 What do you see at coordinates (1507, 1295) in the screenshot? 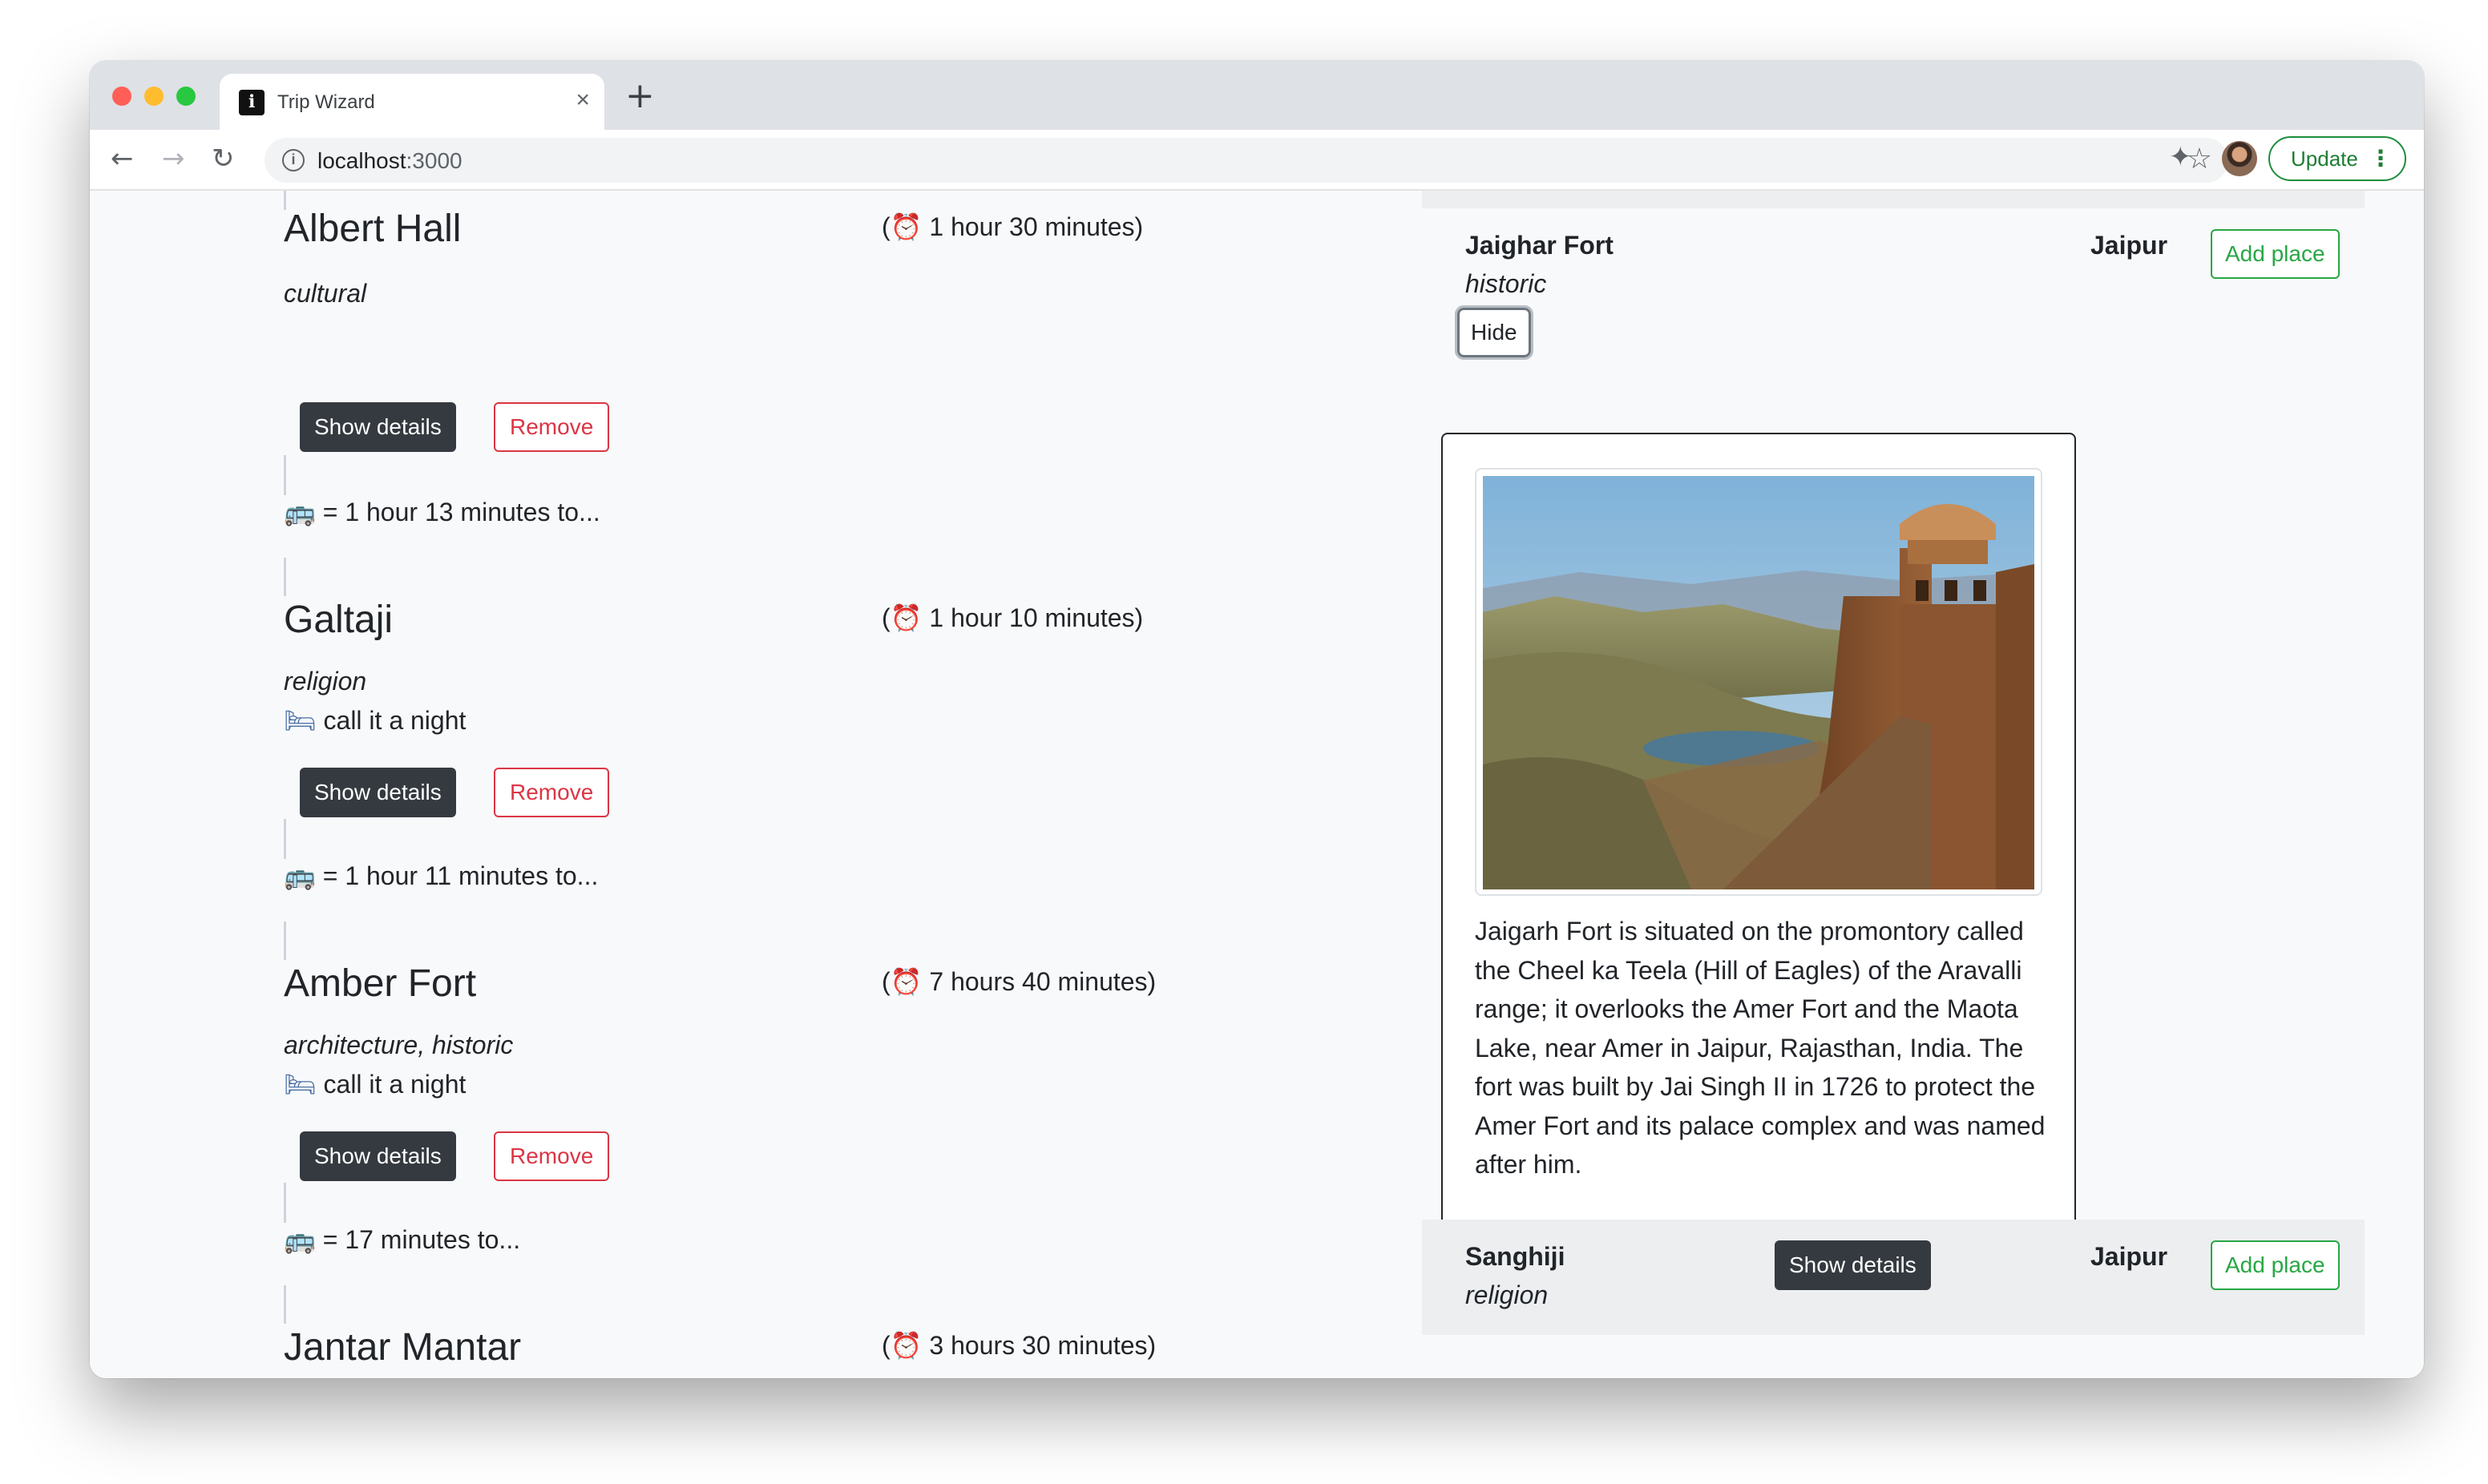
I see `suggestion-category: religion` at bounding box center [1507, 1295].